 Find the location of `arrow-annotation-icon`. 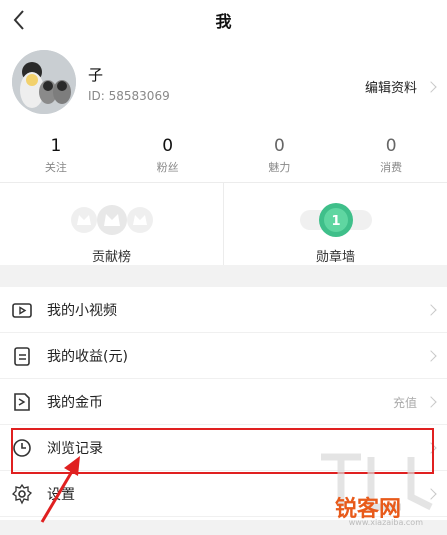

arrow-annotation-icon is located at coordinates (60, 489).